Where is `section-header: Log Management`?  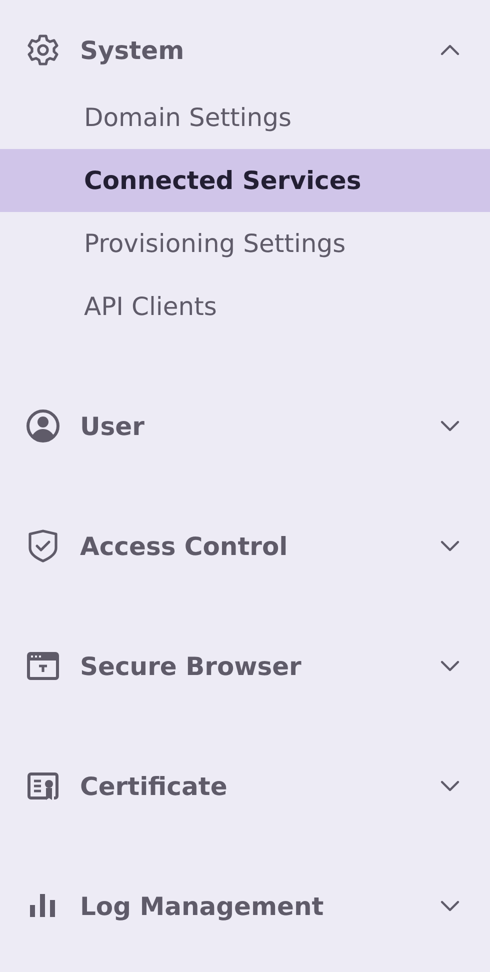
section-header: Log Management is located at coordinates (245, 906).